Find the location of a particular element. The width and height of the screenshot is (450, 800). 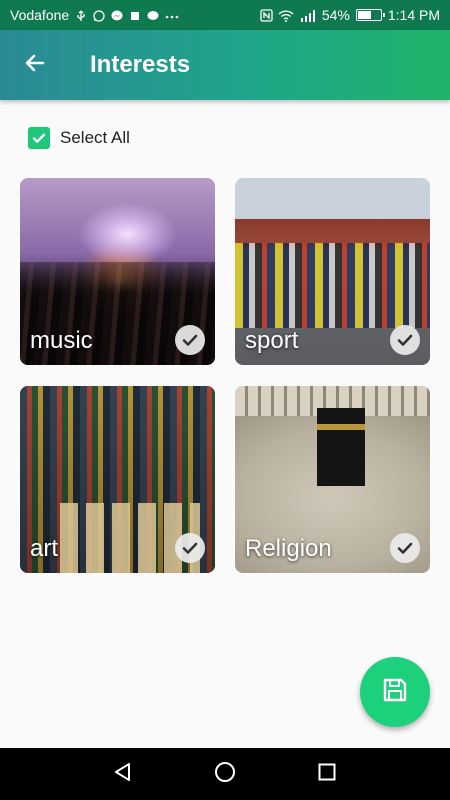

page-title: Interests is located at coordinates (140, 64).